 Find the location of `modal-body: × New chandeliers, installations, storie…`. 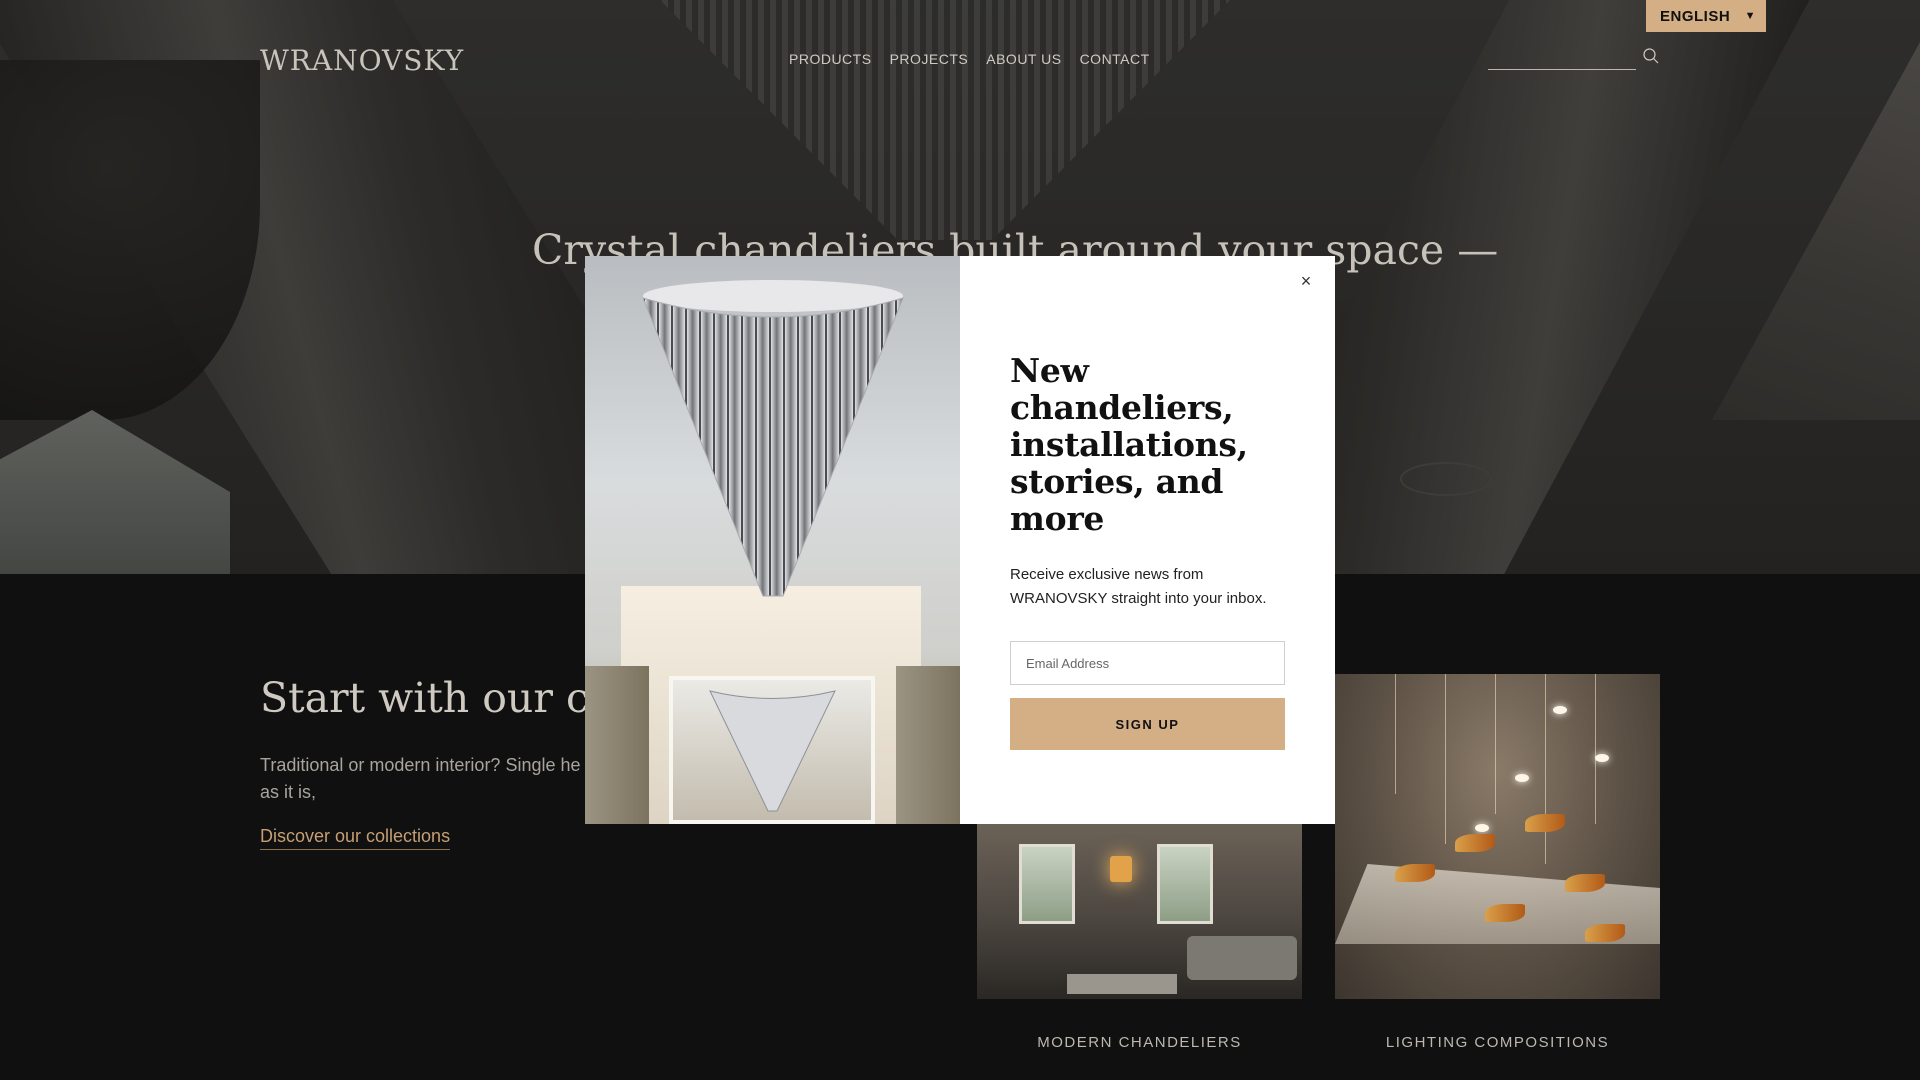

modal-body: × New chandeliers, installations, storie… is located at coordinates (1147, 540).